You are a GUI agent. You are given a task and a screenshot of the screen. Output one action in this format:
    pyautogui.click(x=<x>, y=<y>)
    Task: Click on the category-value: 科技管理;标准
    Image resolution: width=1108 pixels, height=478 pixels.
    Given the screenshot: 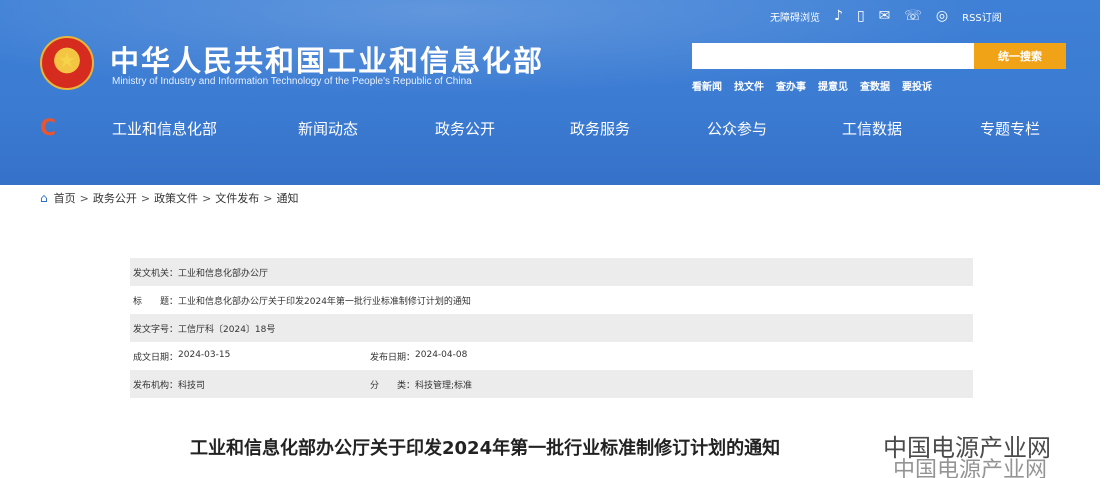 What is the action you would take?
    pyautogui.click(x=444, y=385)
    